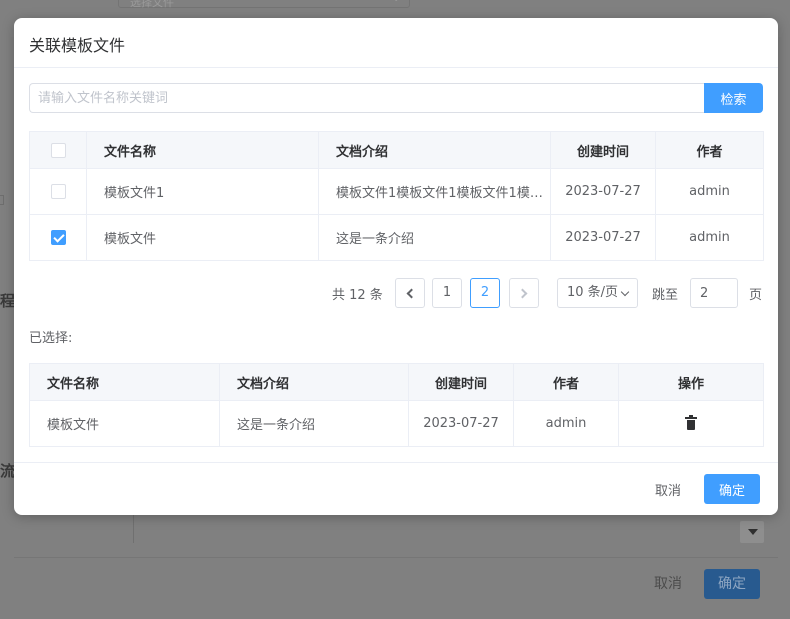  Describe the element at coordinates (593, 292) in the screenshot. I see `page-size-value: 10 条/页` at that location.